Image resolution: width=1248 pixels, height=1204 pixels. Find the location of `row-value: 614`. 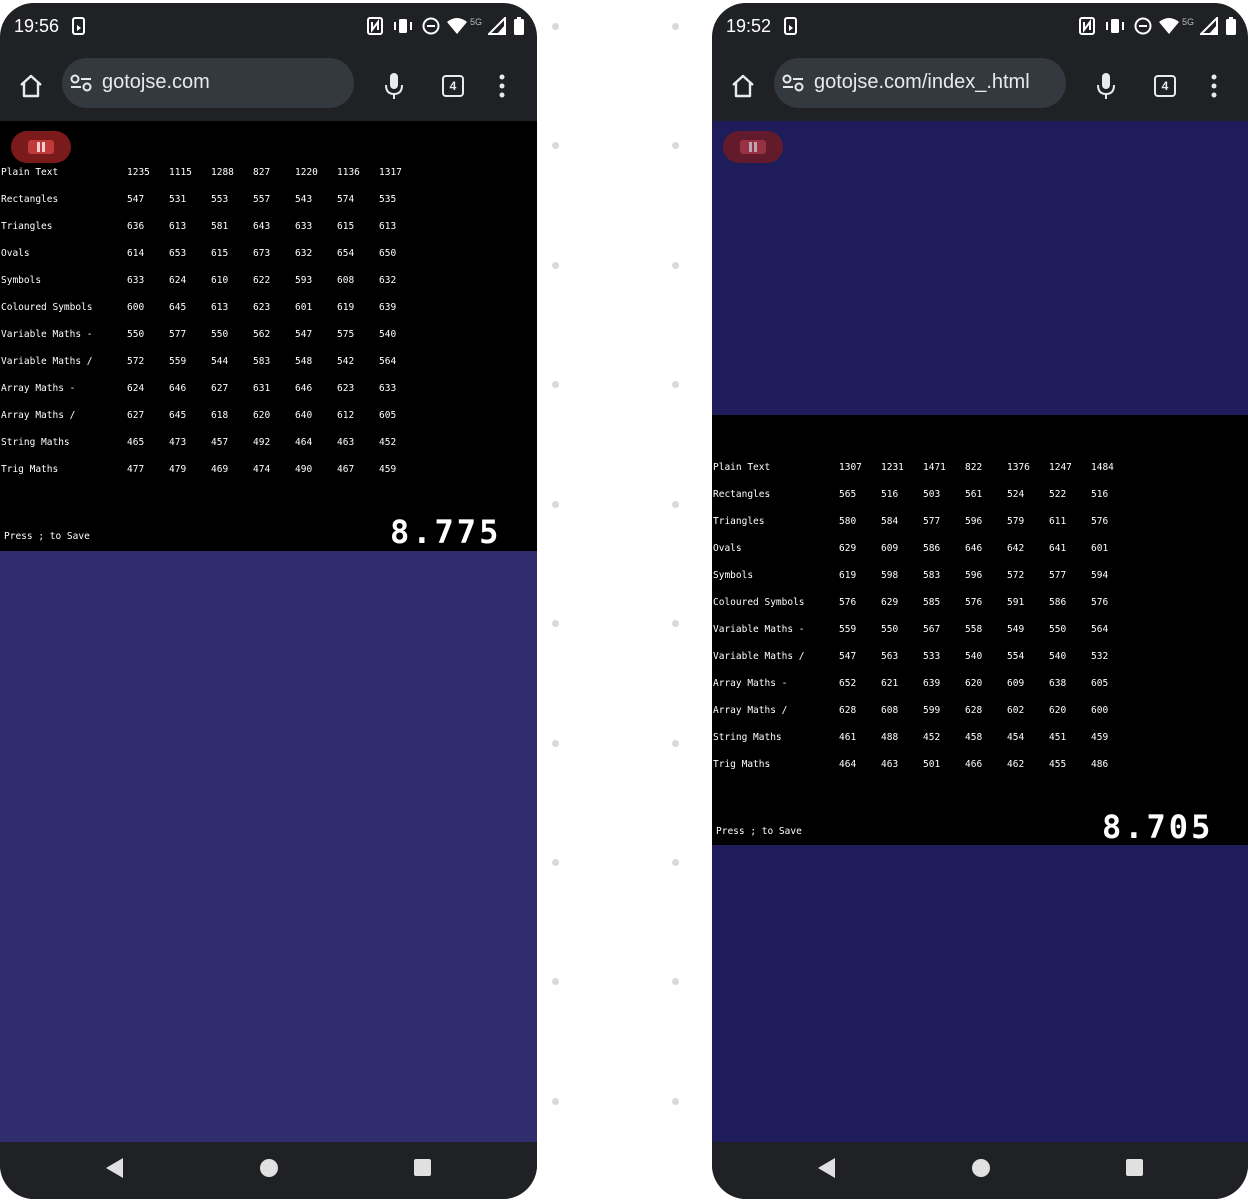

row-value: 614 is located at coordinates (136, 253).